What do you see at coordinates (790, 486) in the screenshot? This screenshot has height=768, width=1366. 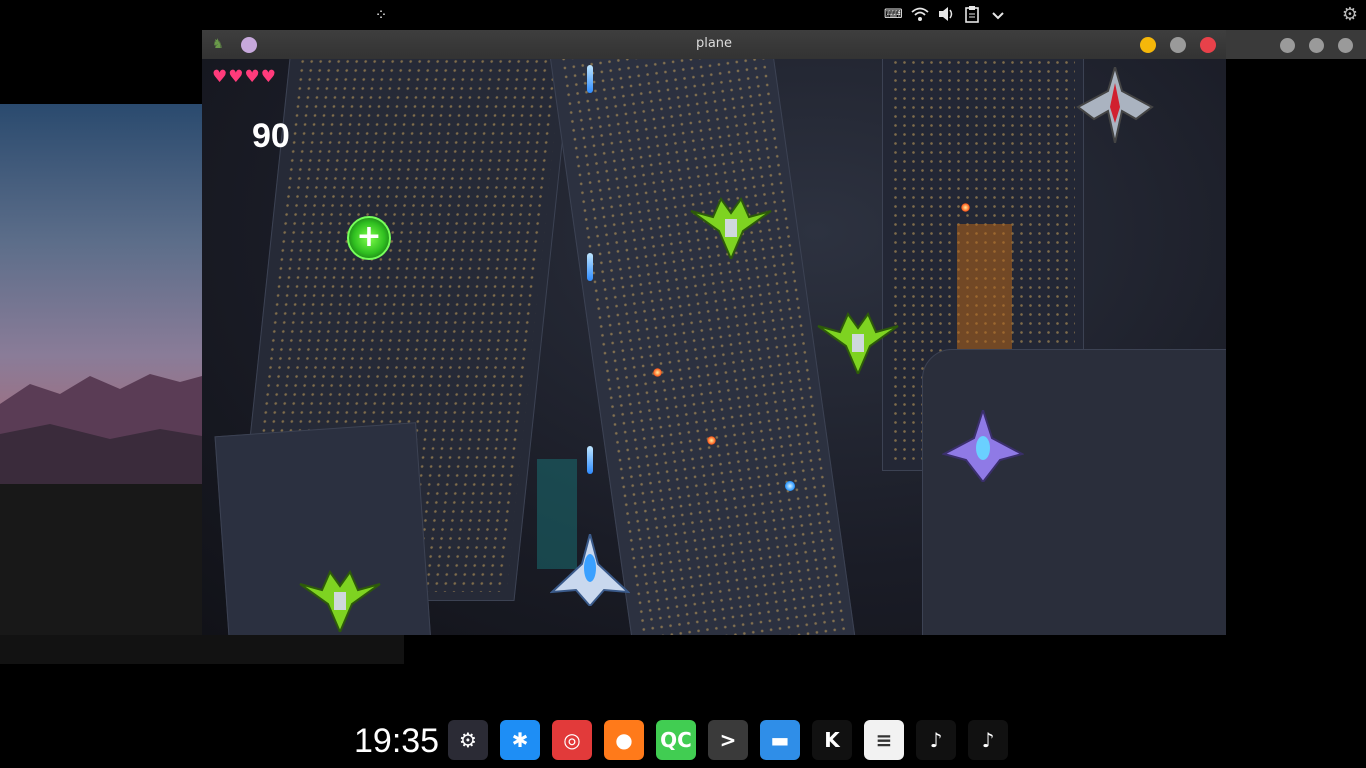 I see `enemy-orb` at bounding box center [790, 486].